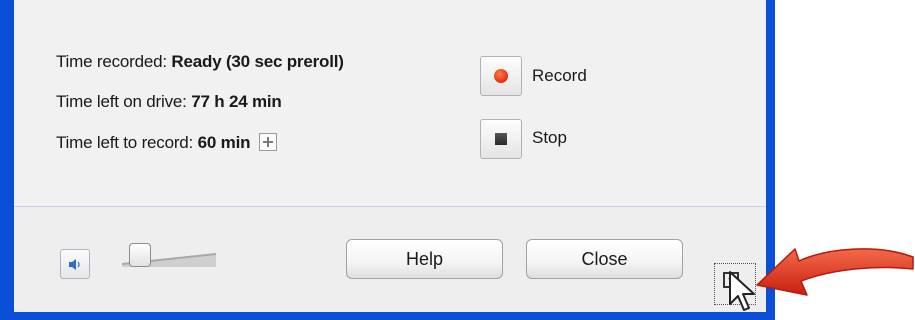 The width and height of the screenshot is (915, 320). What do you see at coordinates (835, 272) in the screenshot?
I see `annotation-arrow-icon` at bounding box center [835, 272].